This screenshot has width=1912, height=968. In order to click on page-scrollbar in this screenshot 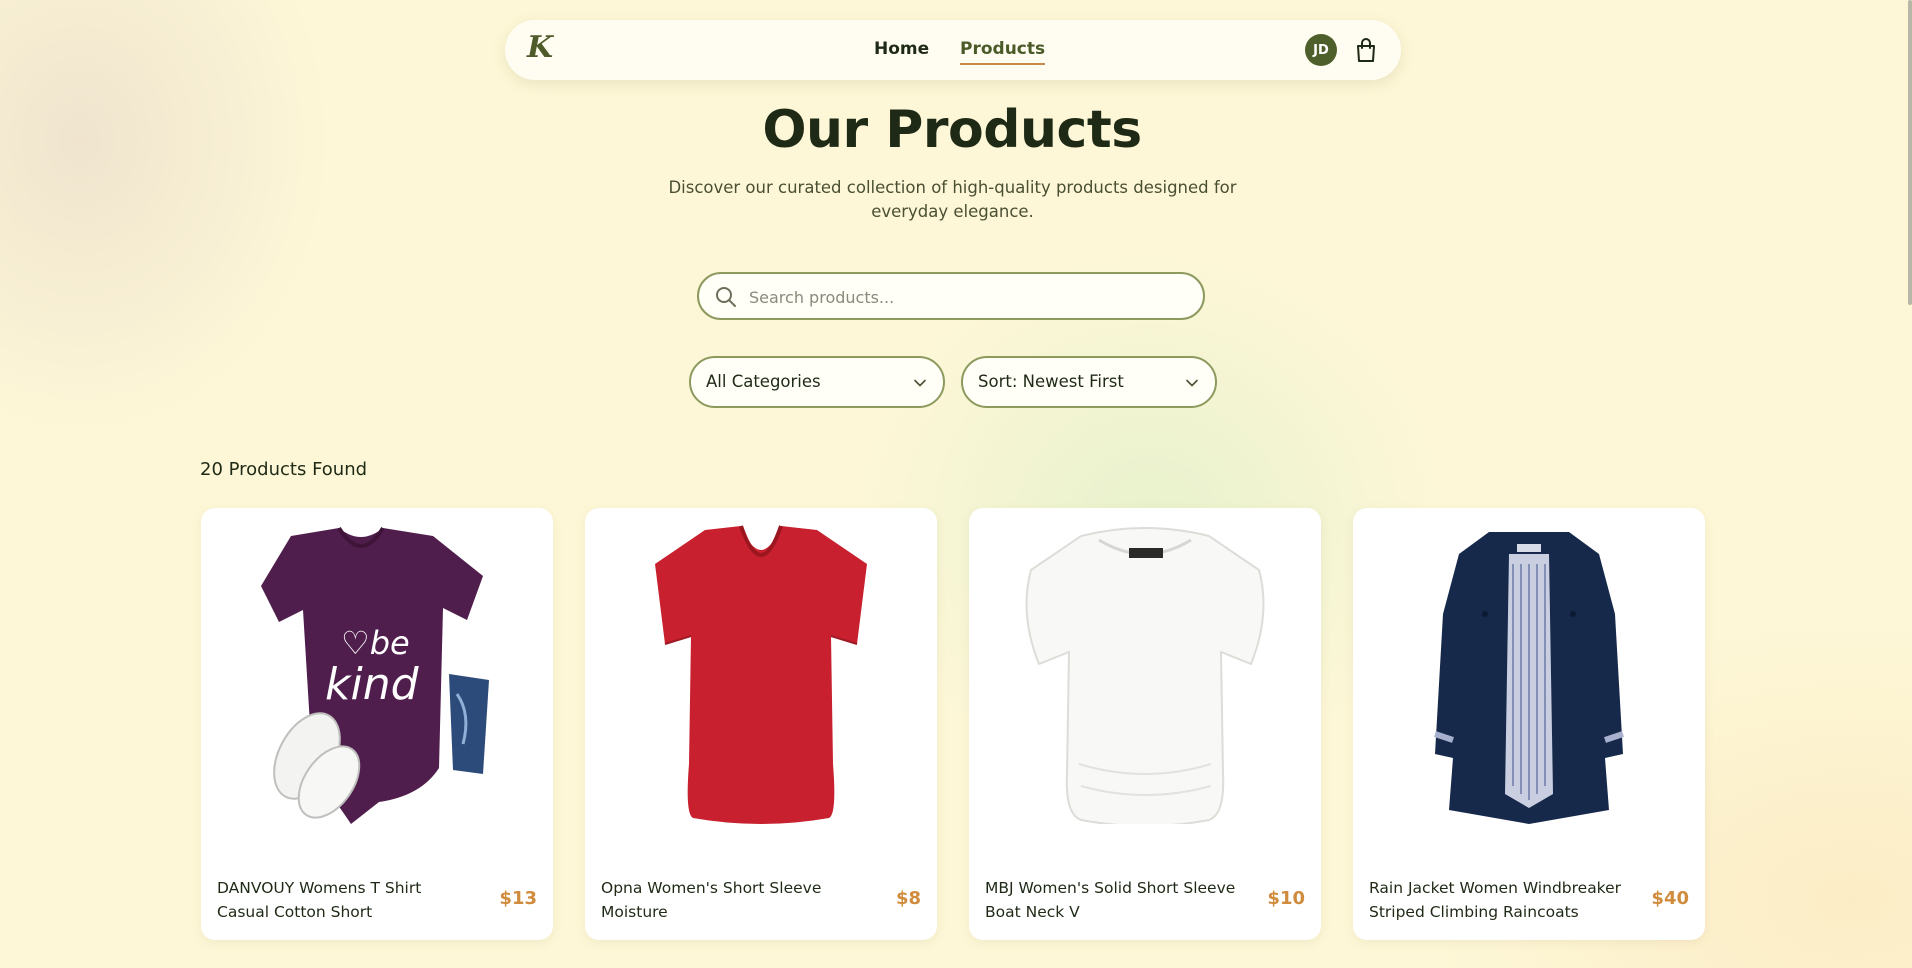, I will do `click(1910, 152)`.